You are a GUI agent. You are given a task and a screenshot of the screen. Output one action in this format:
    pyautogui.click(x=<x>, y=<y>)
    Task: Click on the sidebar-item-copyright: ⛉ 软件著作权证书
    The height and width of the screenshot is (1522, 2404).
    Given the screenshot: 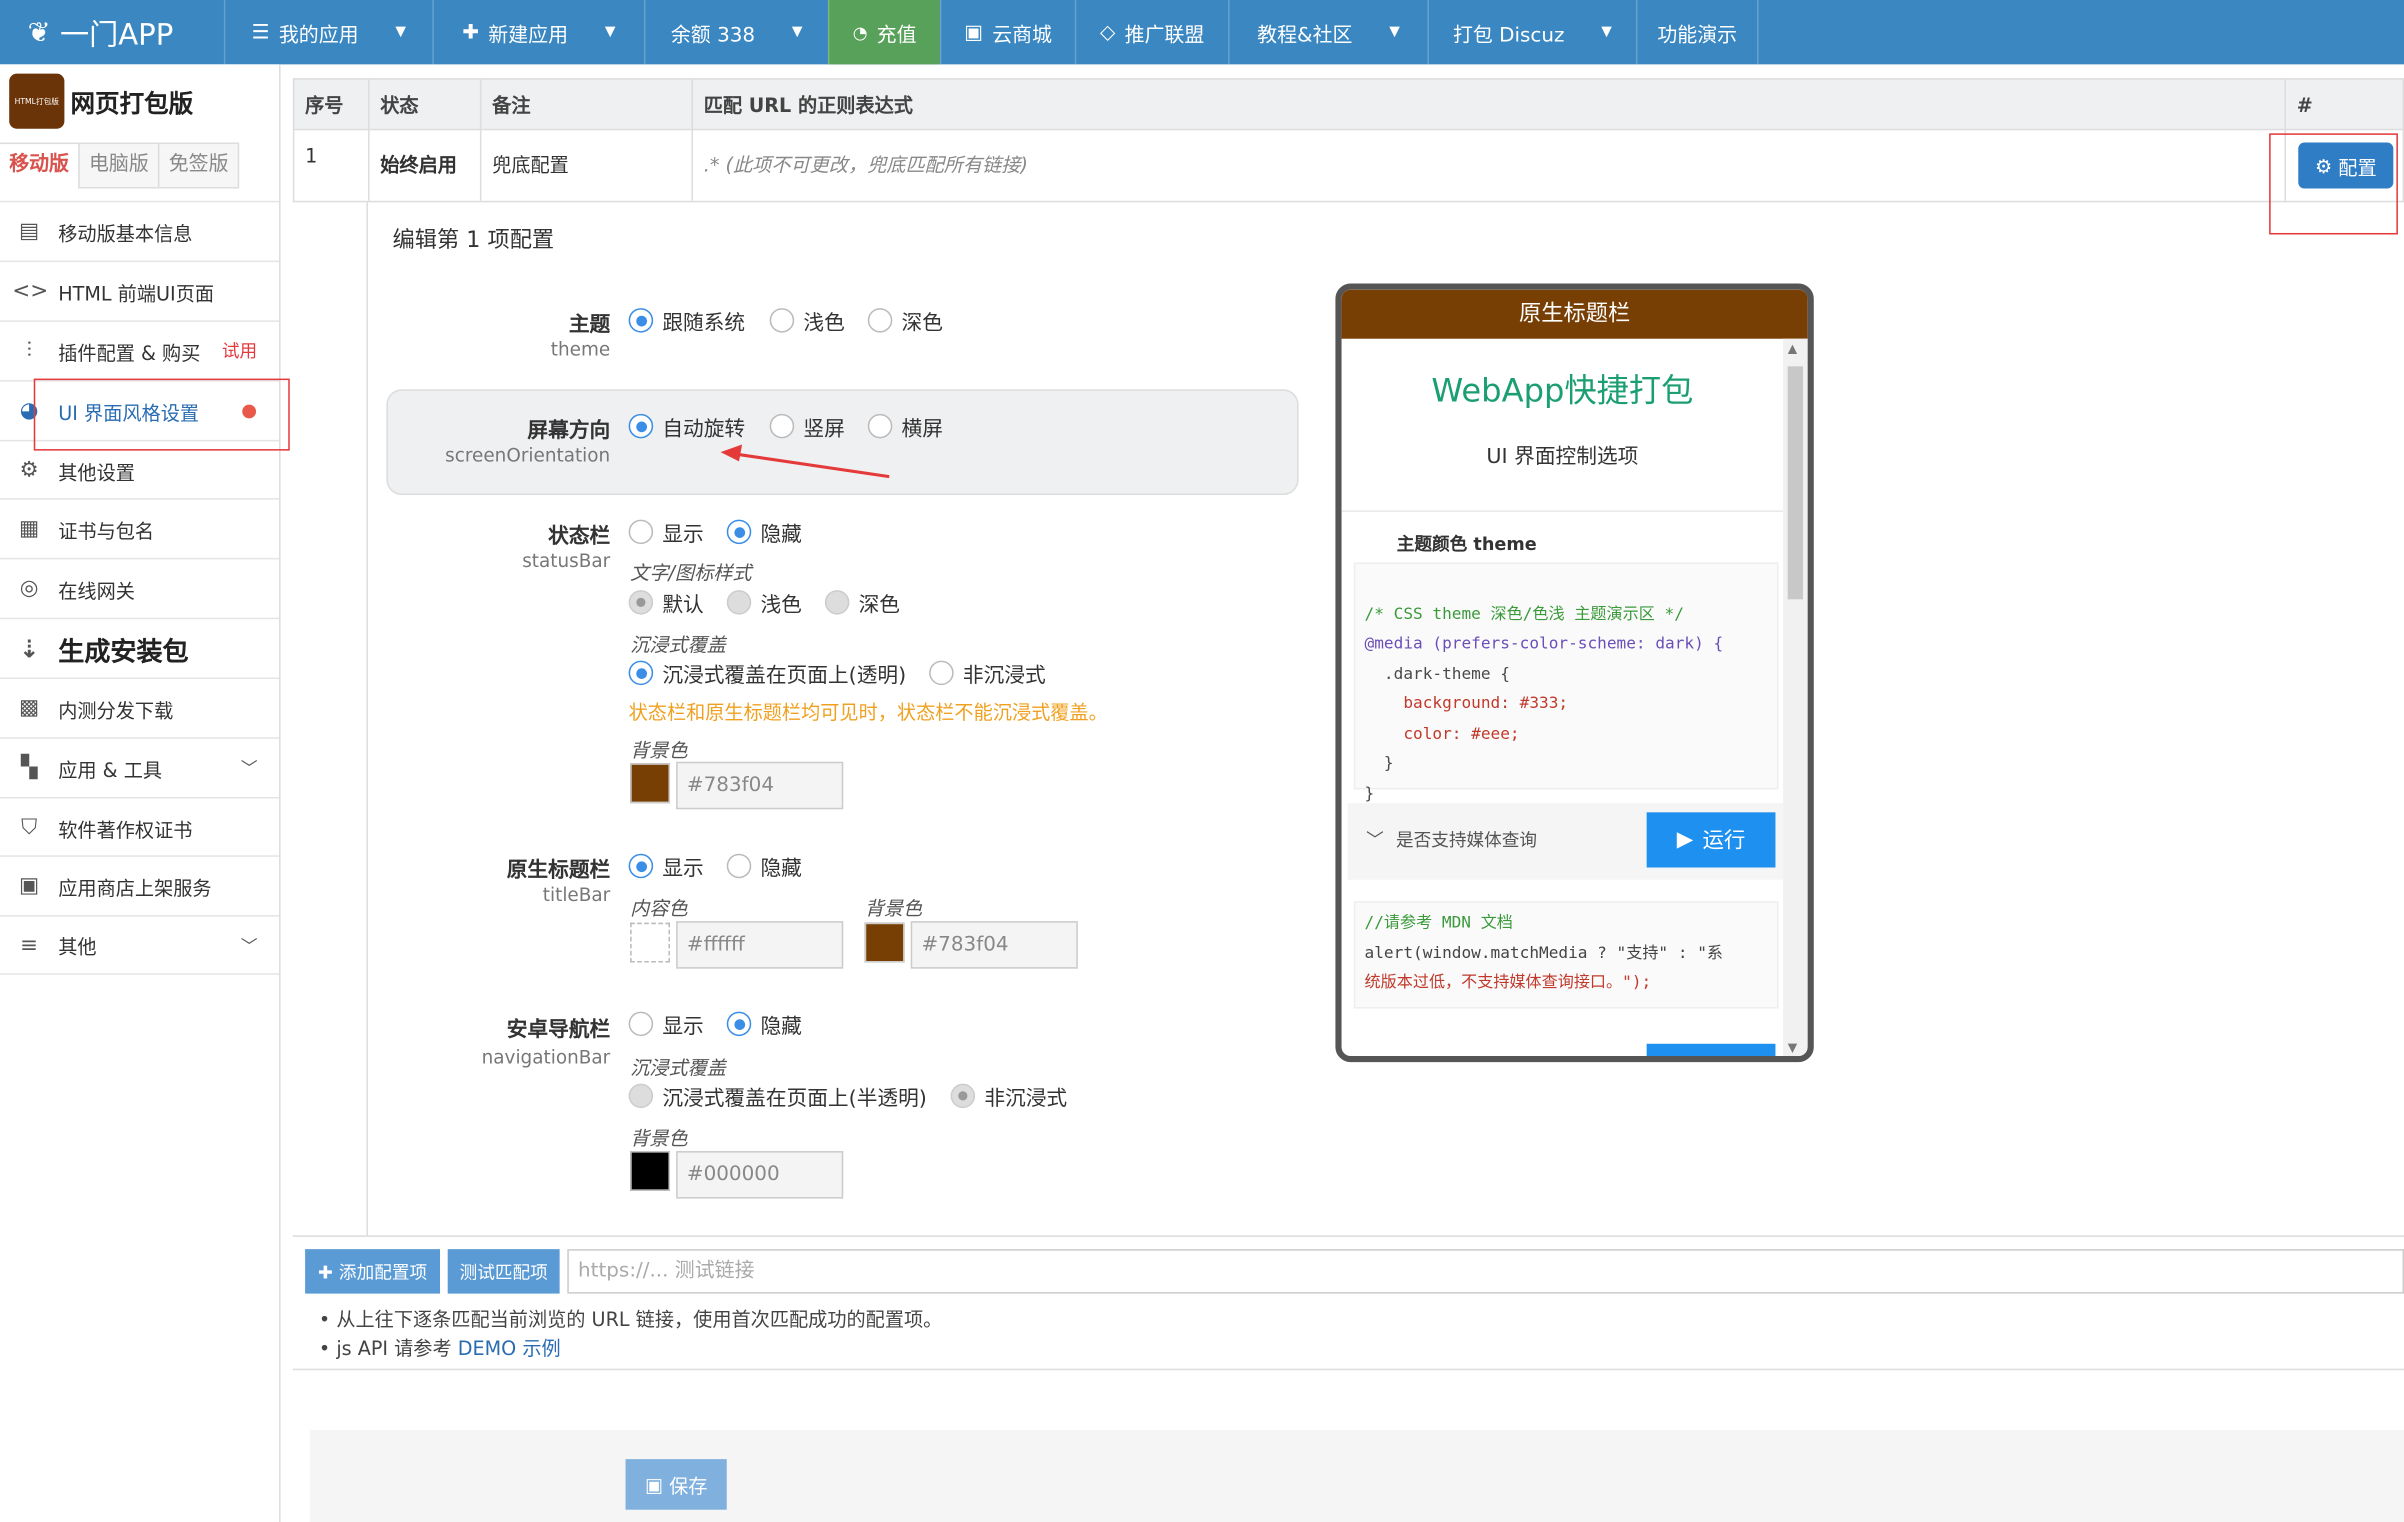 What is the action you would take?
    pyautogui.click(x=140, y=827)
    